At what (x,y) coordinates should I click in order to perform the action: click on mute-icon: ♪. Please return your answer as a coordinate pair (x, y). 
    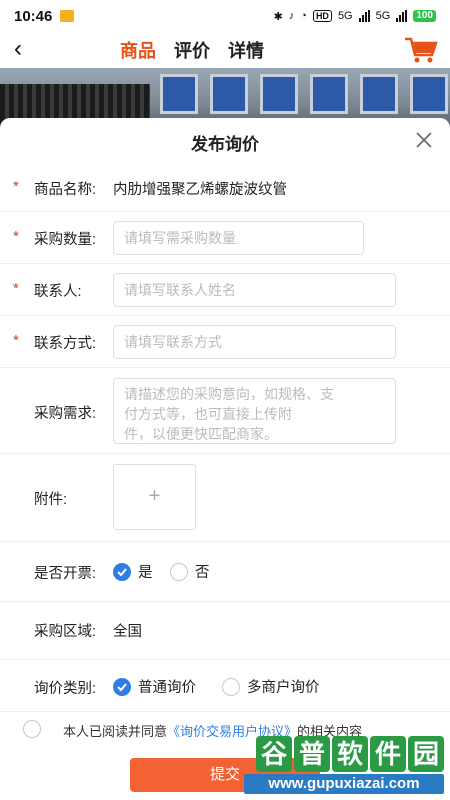
    Looking at the image, I should click on (291, 16).